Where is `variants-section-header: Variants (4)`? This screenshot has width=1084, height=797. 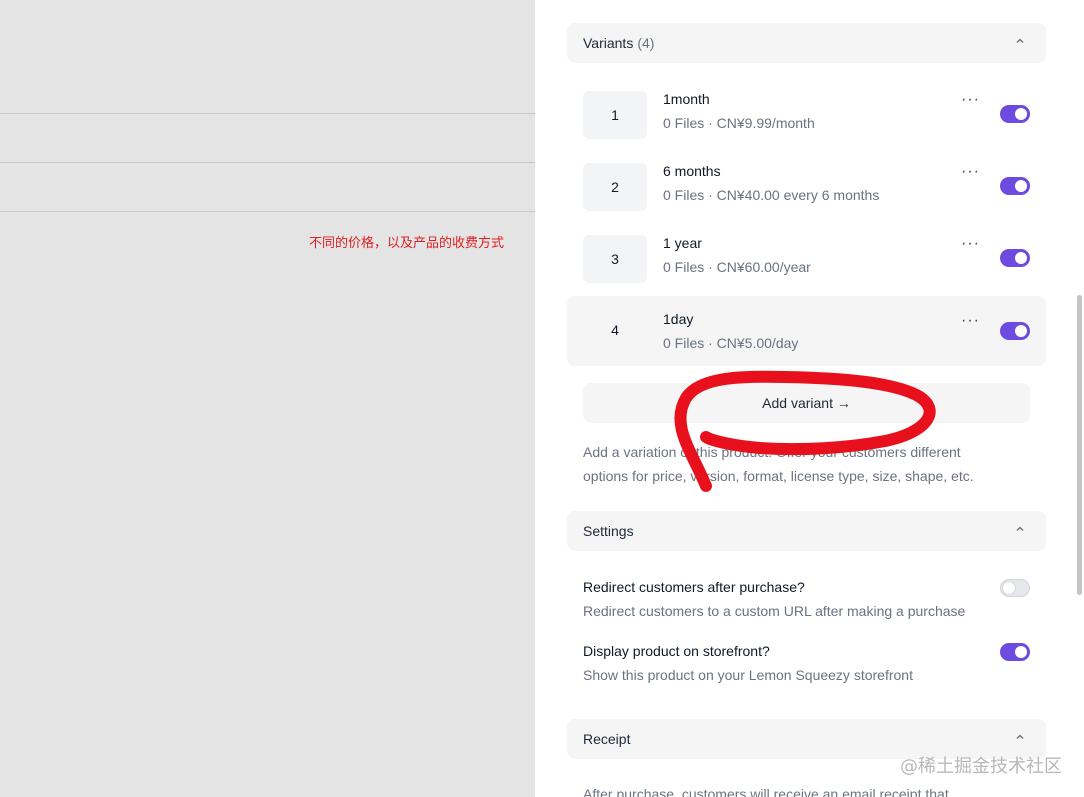
variants-section-header: Variants (4) is located at coordinates (806, 43).